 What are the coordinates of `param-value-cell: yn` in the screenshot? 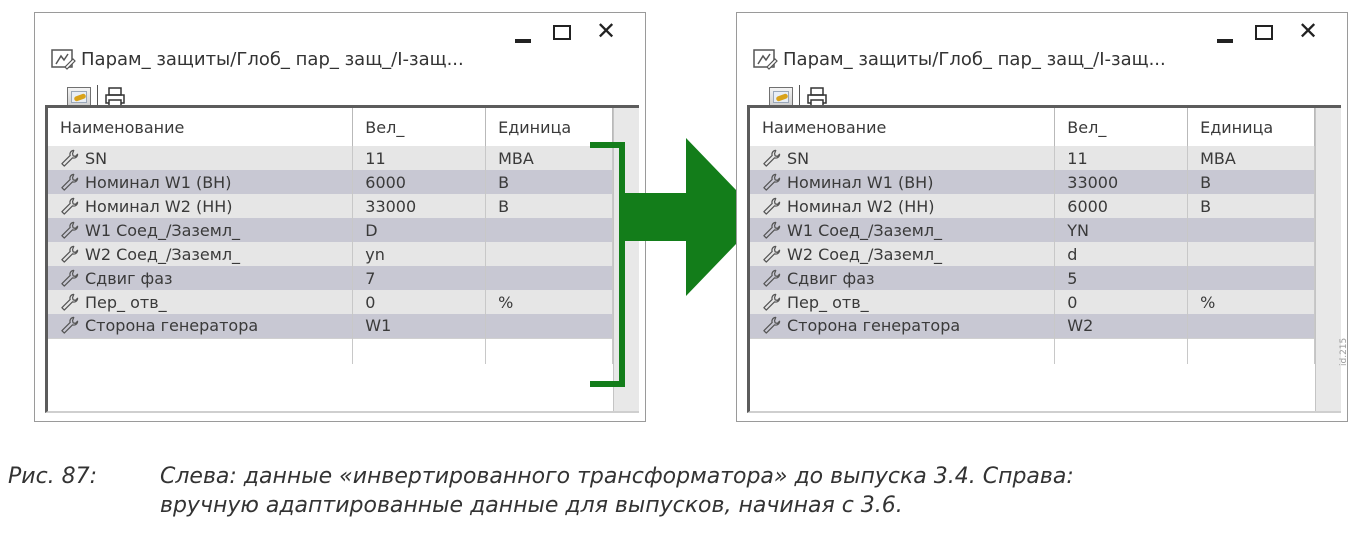 It's located at (419, 254).